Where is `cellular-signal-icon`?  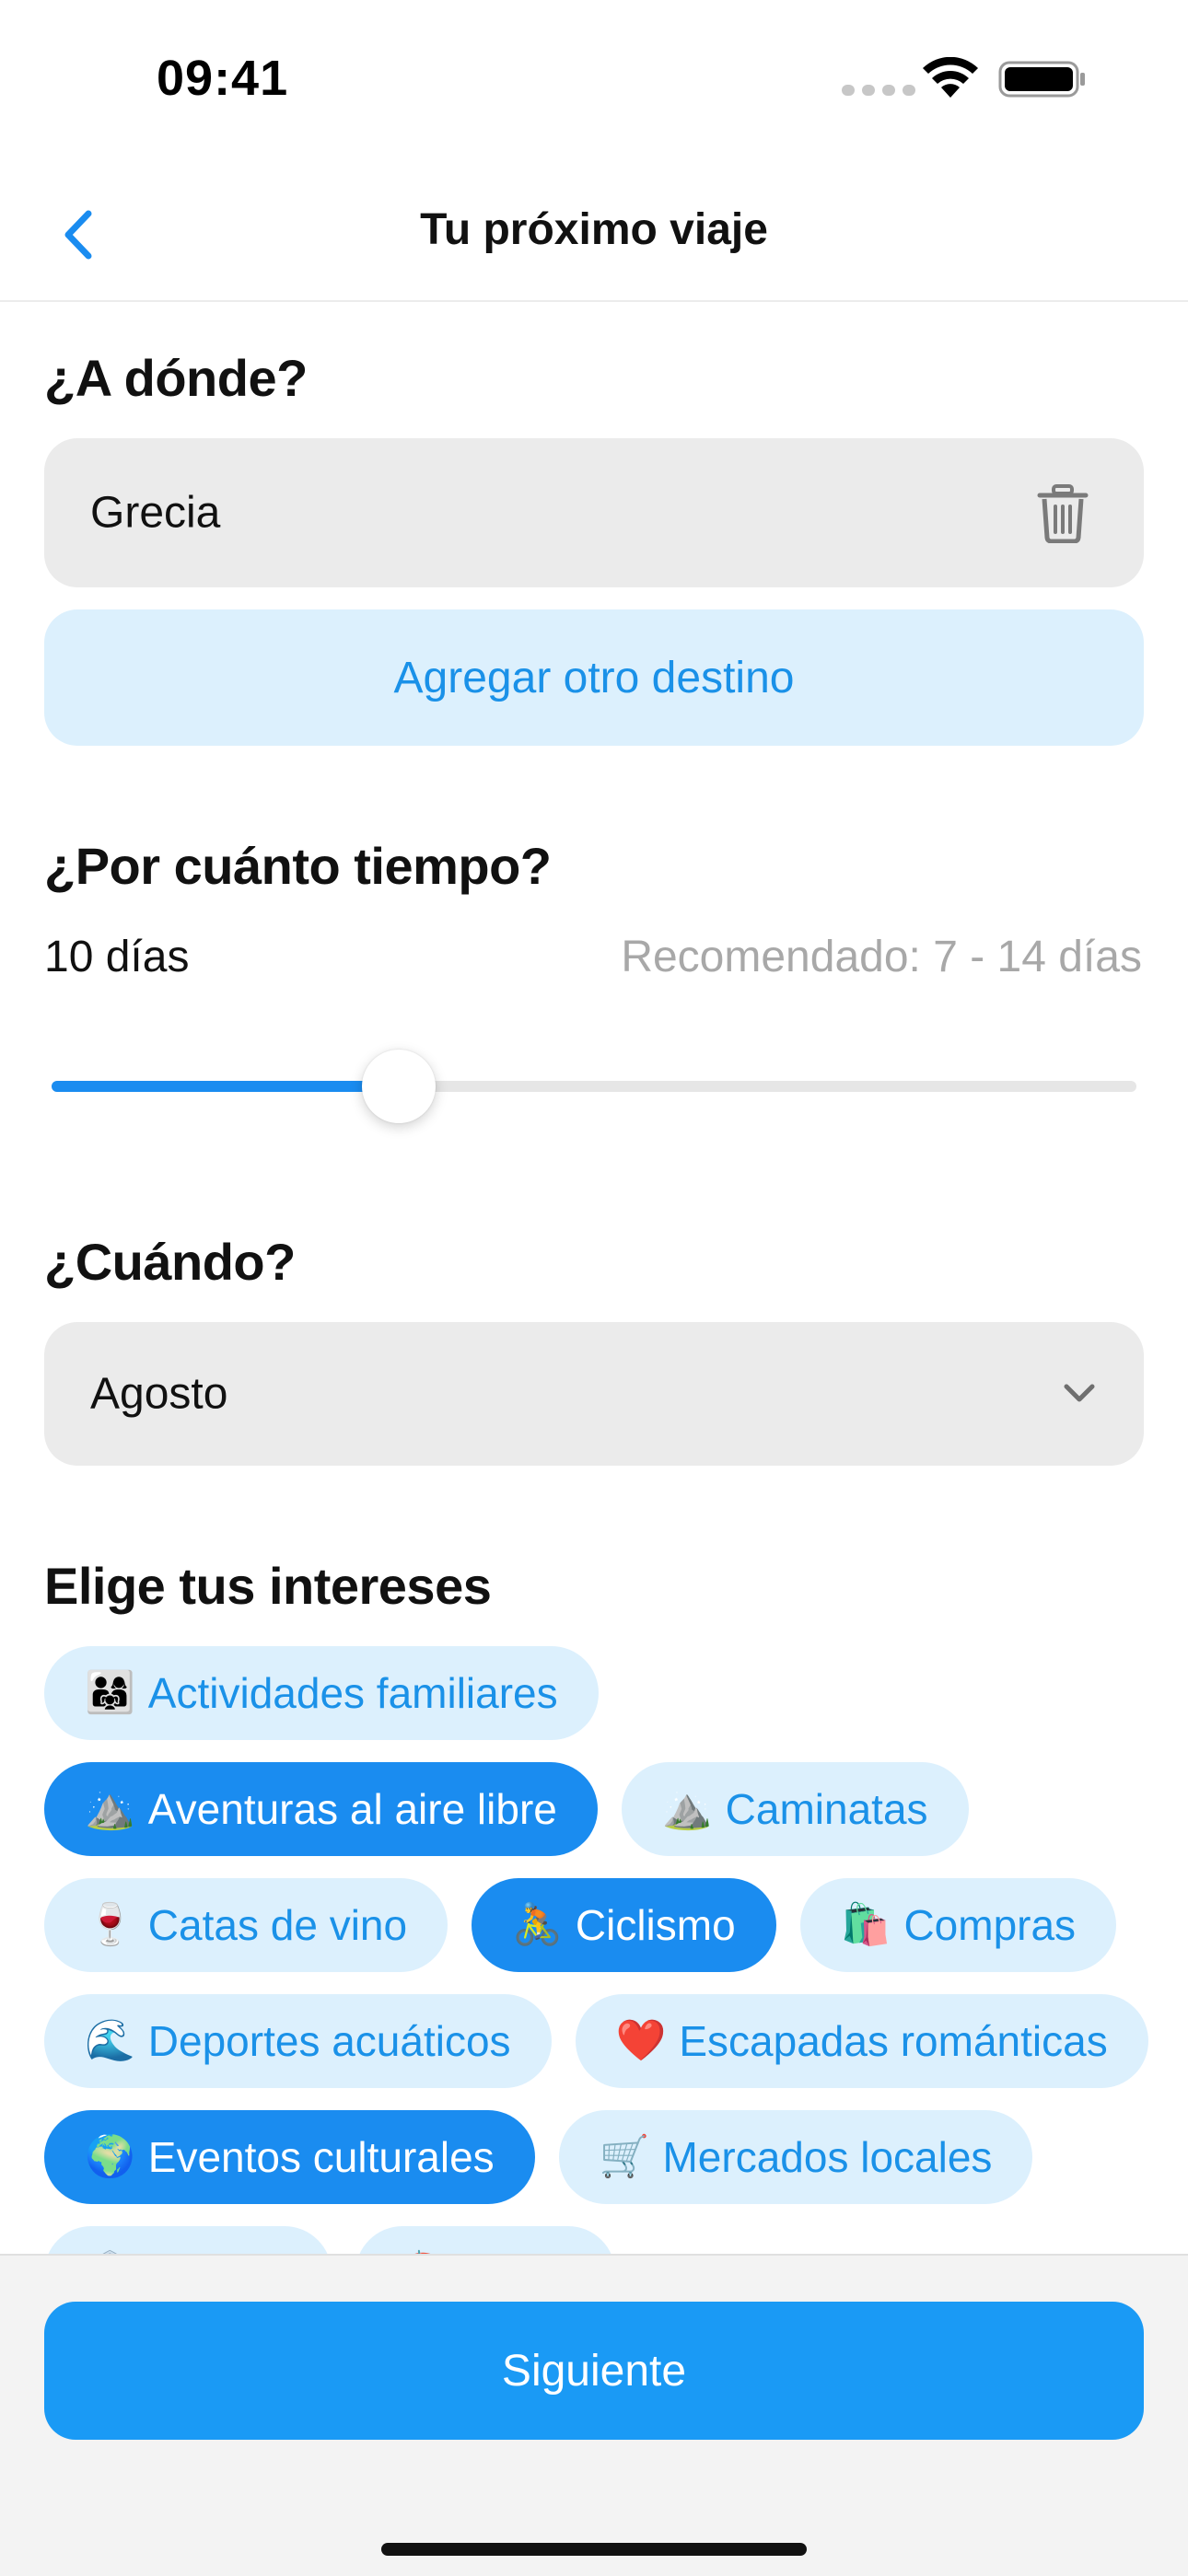 cellular-signal-icon is located at coordinates (878, 90).